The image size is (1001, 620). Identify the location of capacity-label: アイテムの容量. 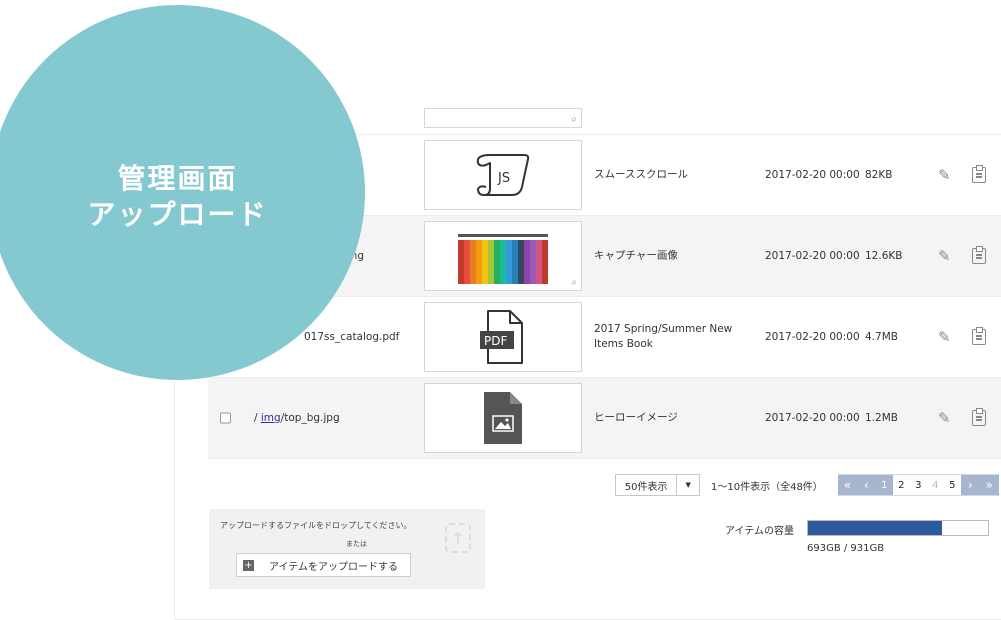
(759, 531).